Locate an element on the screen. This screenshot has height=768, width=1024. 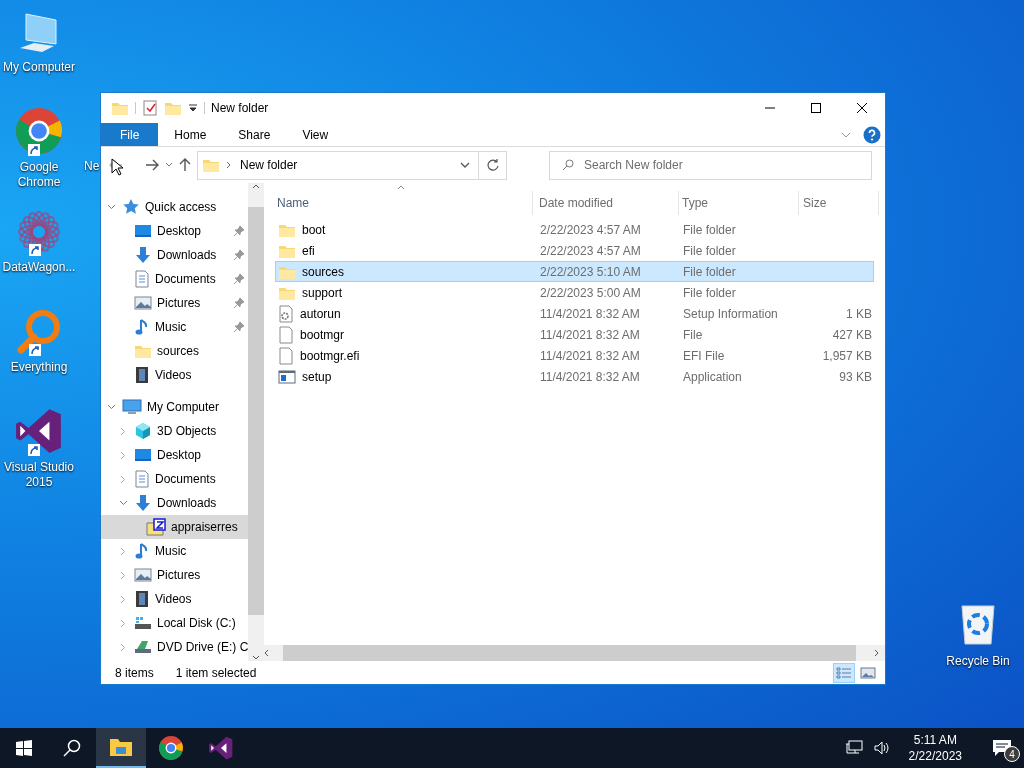
column-header: Date modified is located at coordinates (606, 203).